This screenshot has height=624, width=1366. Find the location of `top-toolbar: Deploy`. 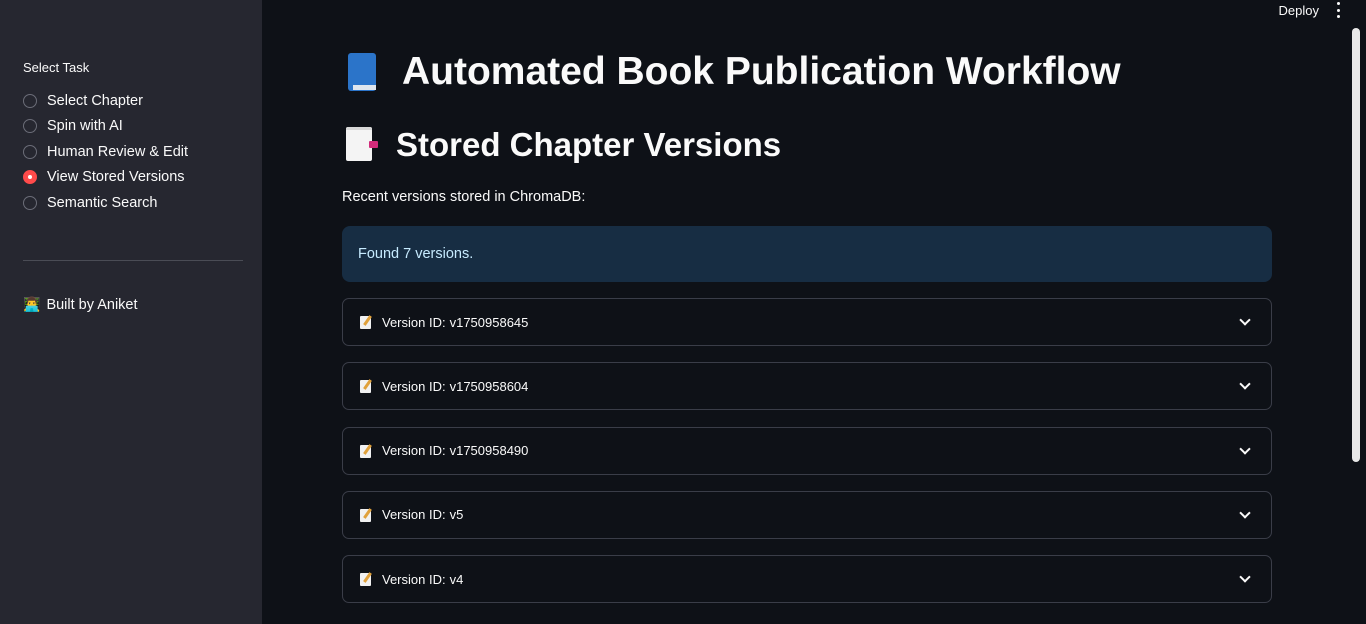

top-toolbar: Deploy is located at coordinates (1309, 10).